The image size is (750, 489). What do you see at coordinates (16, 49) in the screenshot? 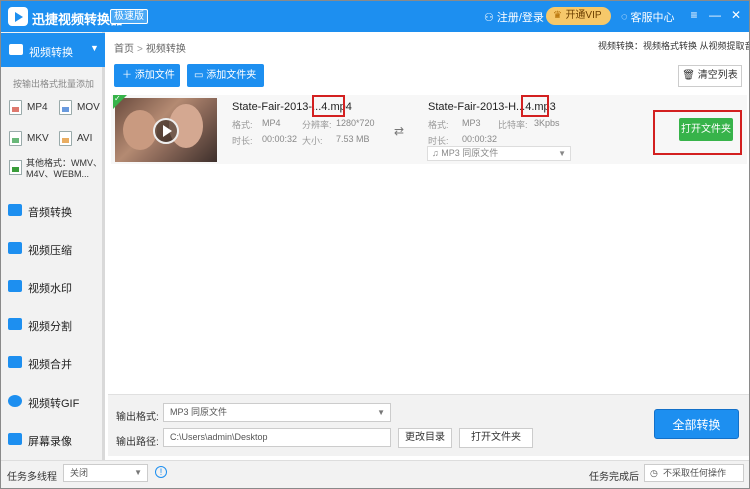
I see `video-convert-icon` at bounding box center [16, 49].